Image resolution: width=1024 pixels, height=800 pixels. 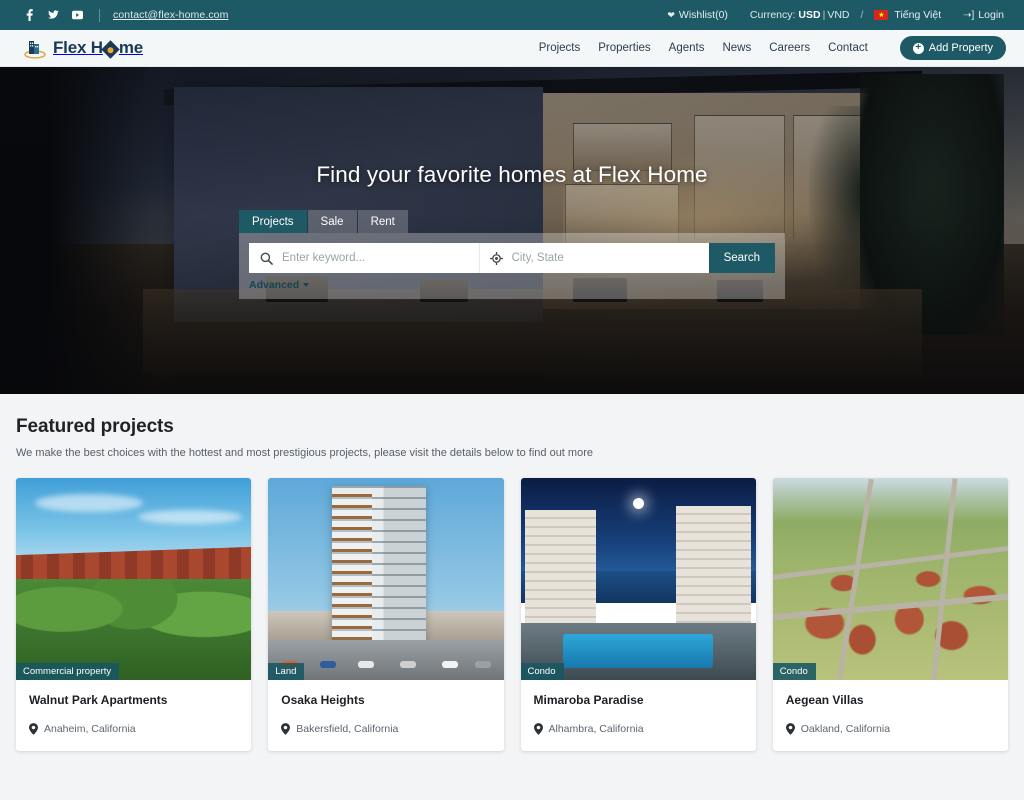 What do you see at coordinates (386, 579) in the screenshot?
I see `project-image: Land` at bounding box center [386, 579].